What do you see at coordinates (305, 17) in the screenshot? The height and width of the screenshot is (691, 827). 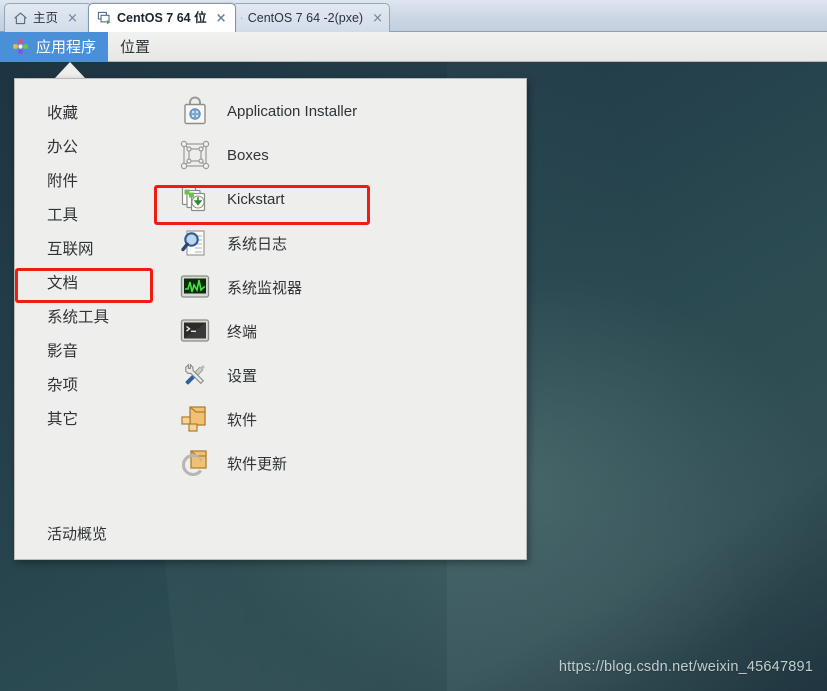 I see `tab-centos7-64-pxe-label: CentOS 7 64 -2(pxe)` at bounding box center [305, 17].